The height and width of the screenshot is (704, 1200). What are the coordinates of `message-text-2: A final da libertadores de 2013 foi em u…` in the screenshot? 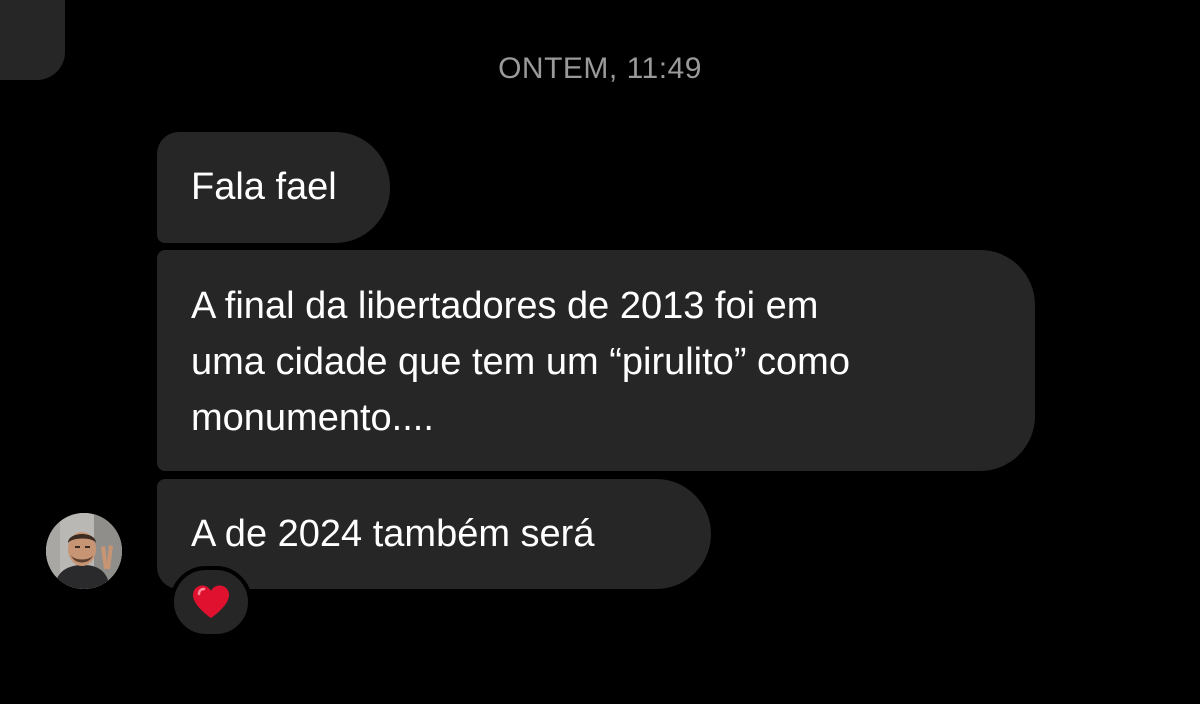 It's located at (520, 362).